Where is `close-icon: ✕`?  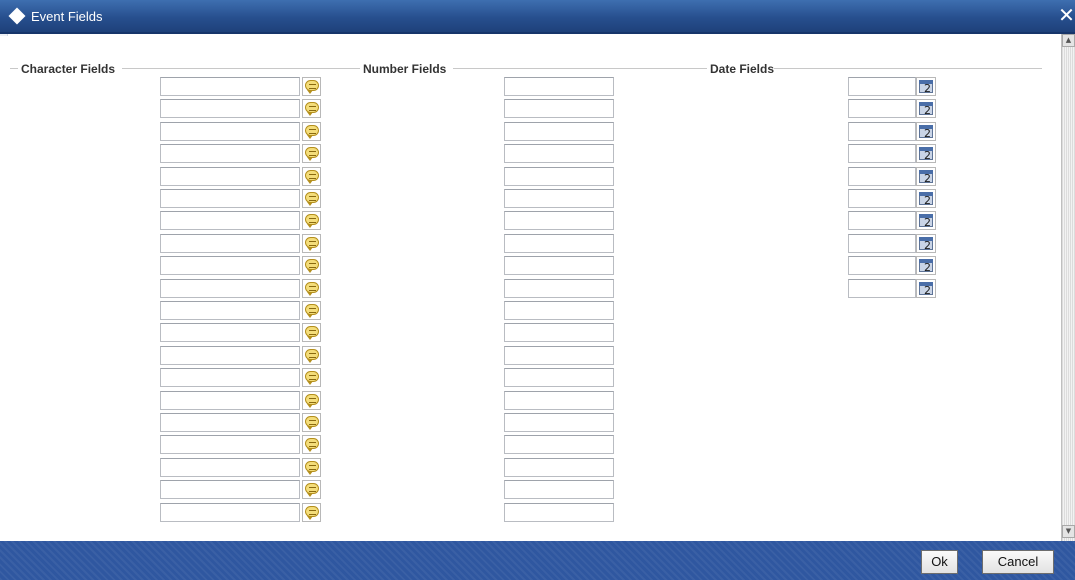
close-icon: ✕ is located at coordinates (1066, 15).